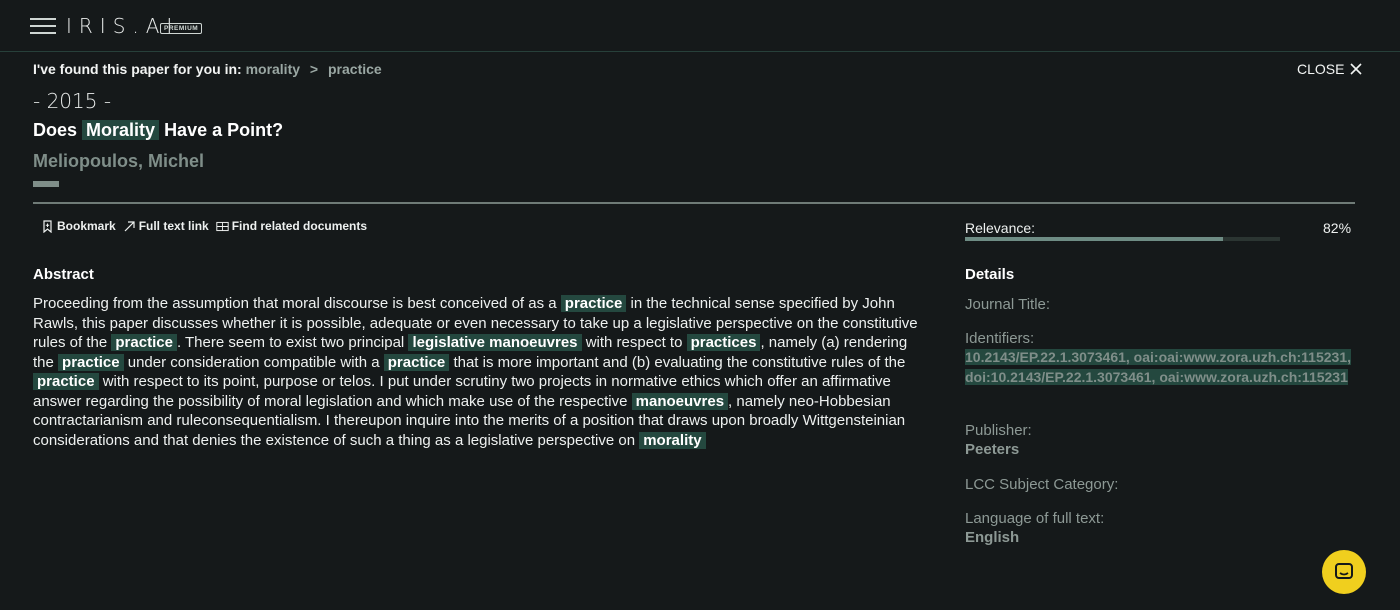 This screenshot has width=1400, height=610. Describe the element at coordinates (672, 440) in the screenshot. I see `keyword-highlight: morality` at that location.